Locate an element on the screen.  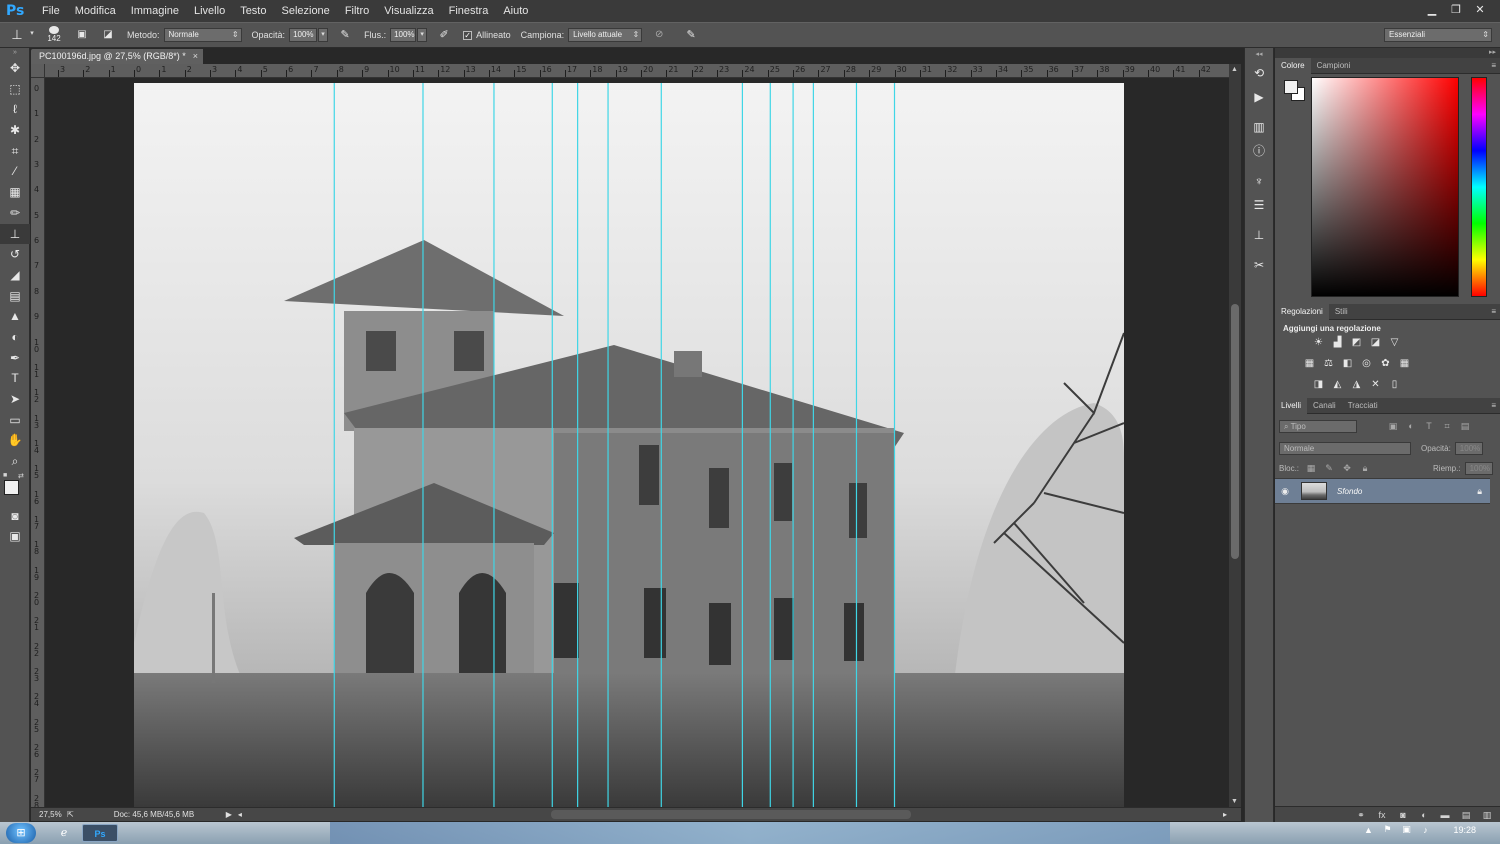
hand-tool-icon: ✋ is located at coordinates (15, 440).